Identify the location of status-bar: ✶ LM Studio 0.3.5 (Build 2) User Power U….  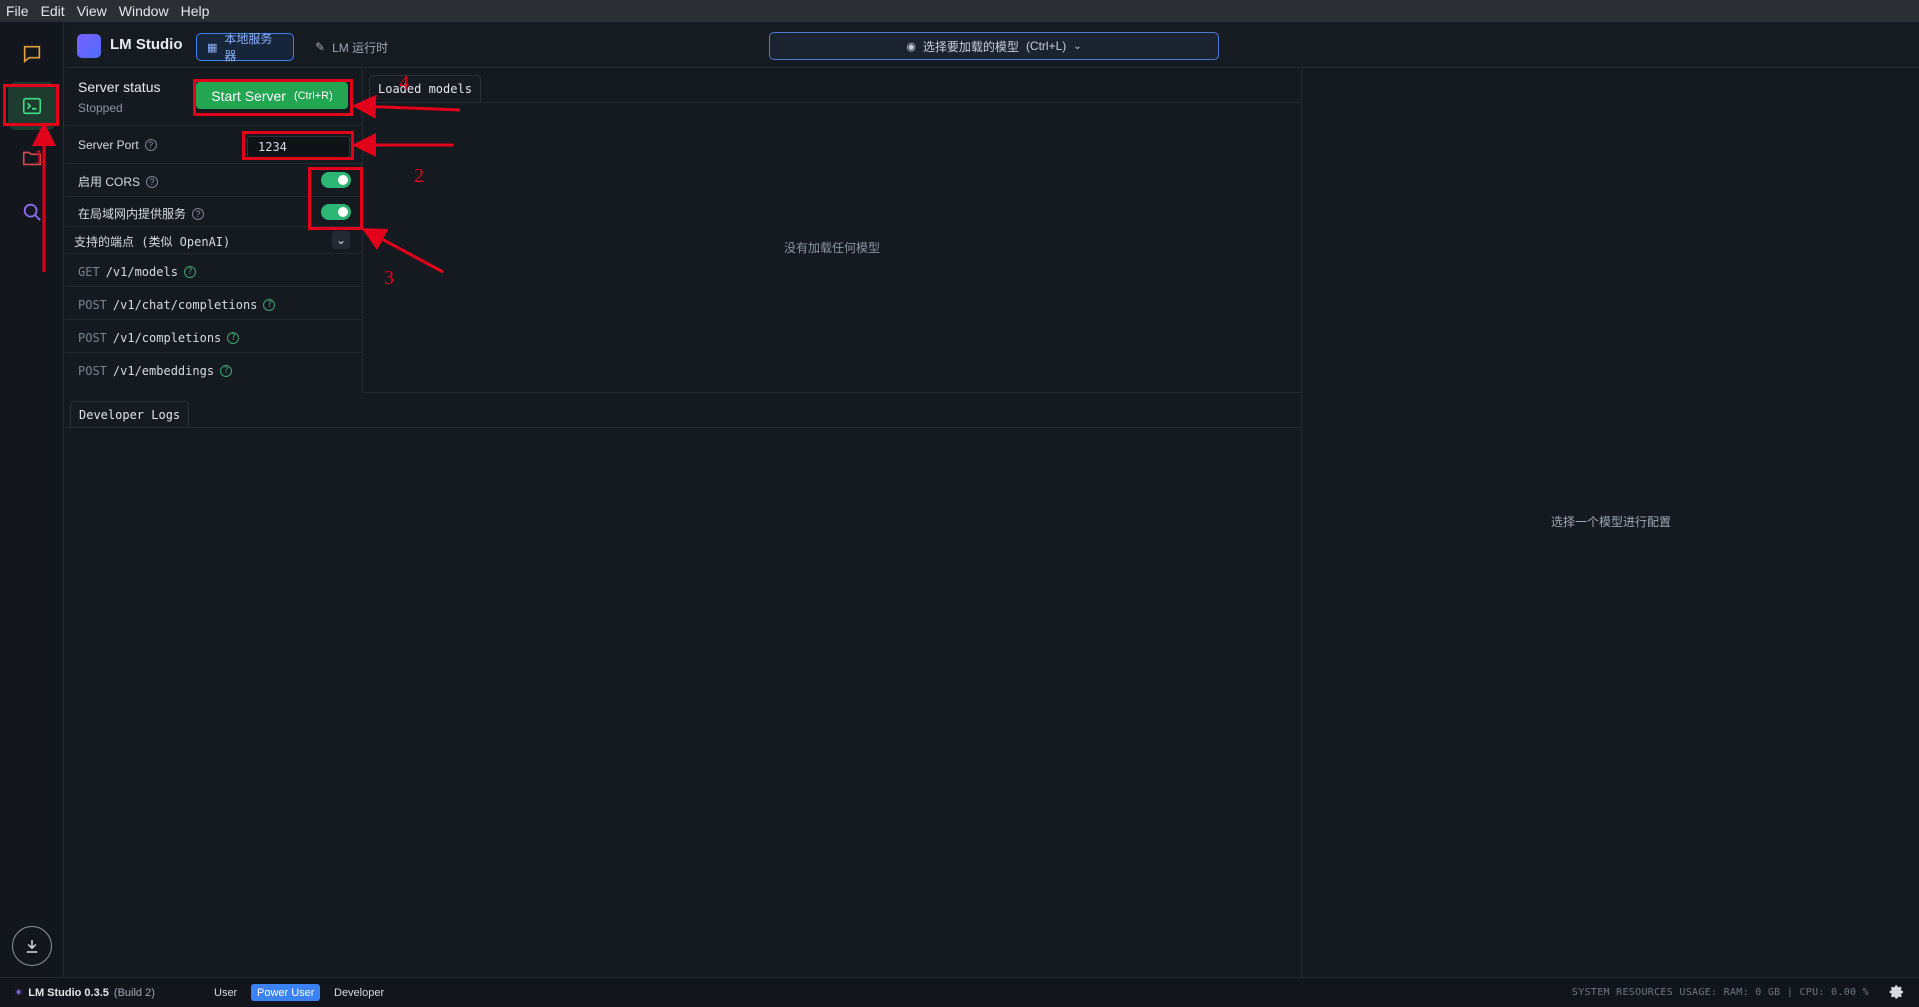
(959, 992).